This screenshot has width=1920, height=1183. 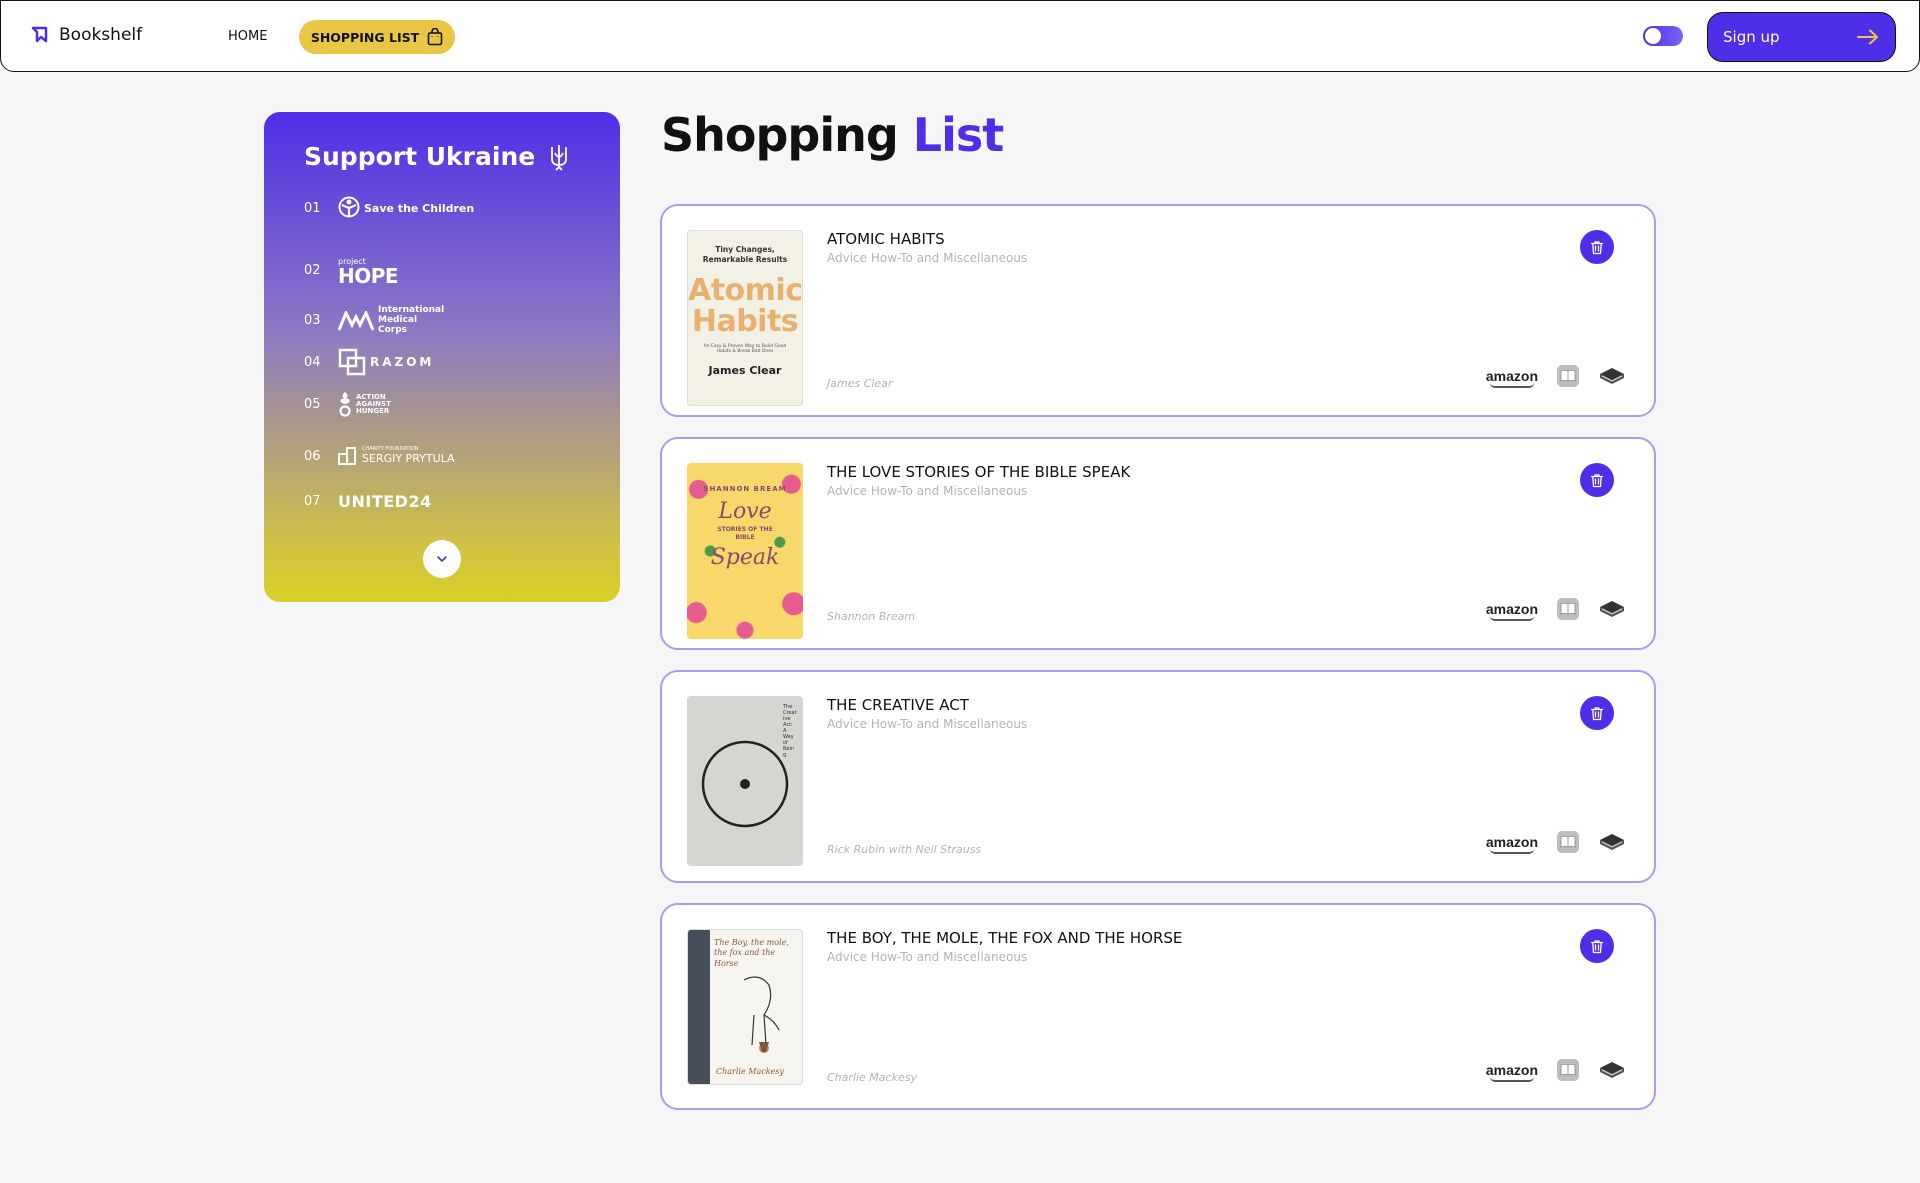 I want to click on nav-shopping-list-label: SHOPPING LIST, so click(x=365, y=37).